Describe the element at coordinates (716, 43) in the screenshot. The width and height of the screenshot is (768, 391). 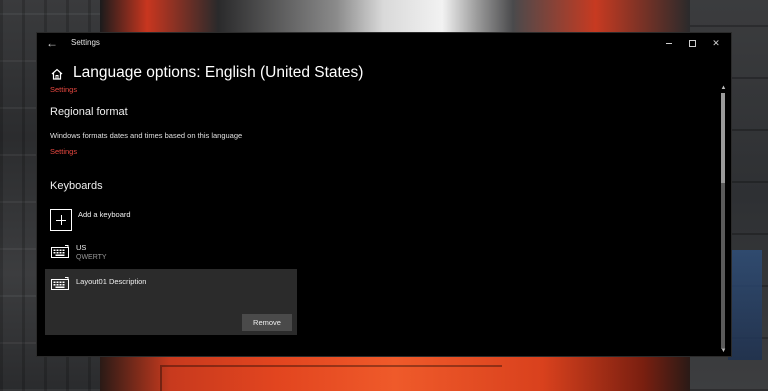
I see `close-icon: ✕` at that location.